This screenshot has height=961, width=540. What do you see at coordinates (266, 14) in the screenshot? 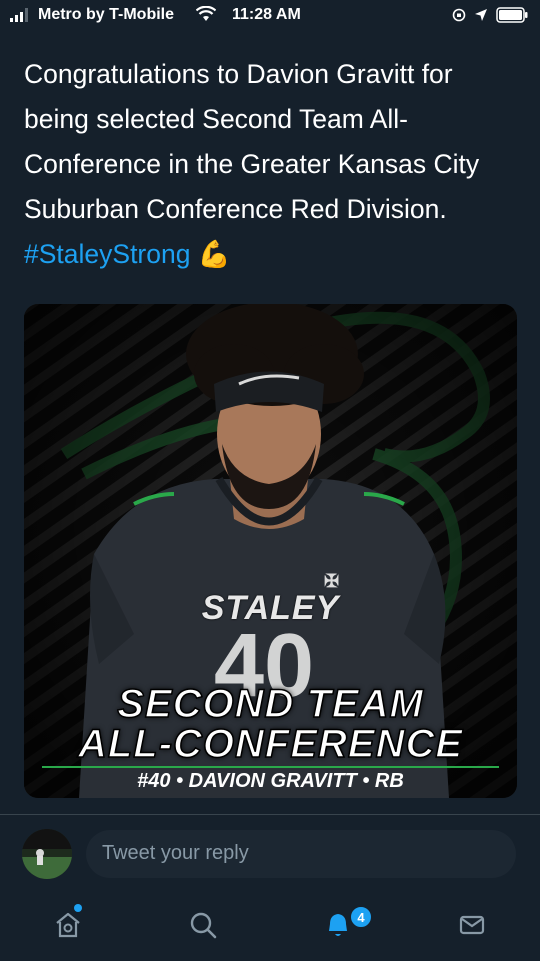
I see `status-time: 11:28 AM` at bounding box center [266, 14].